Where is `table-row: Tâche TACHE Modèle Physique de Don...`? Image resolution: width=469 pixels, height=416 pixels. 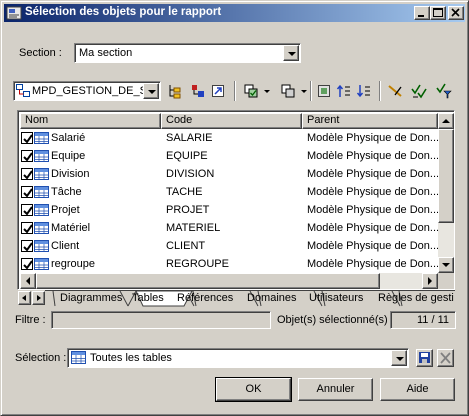 table-row: Tâche TACHE Modèle Physique de Don... is located at coordinates (229, 192).